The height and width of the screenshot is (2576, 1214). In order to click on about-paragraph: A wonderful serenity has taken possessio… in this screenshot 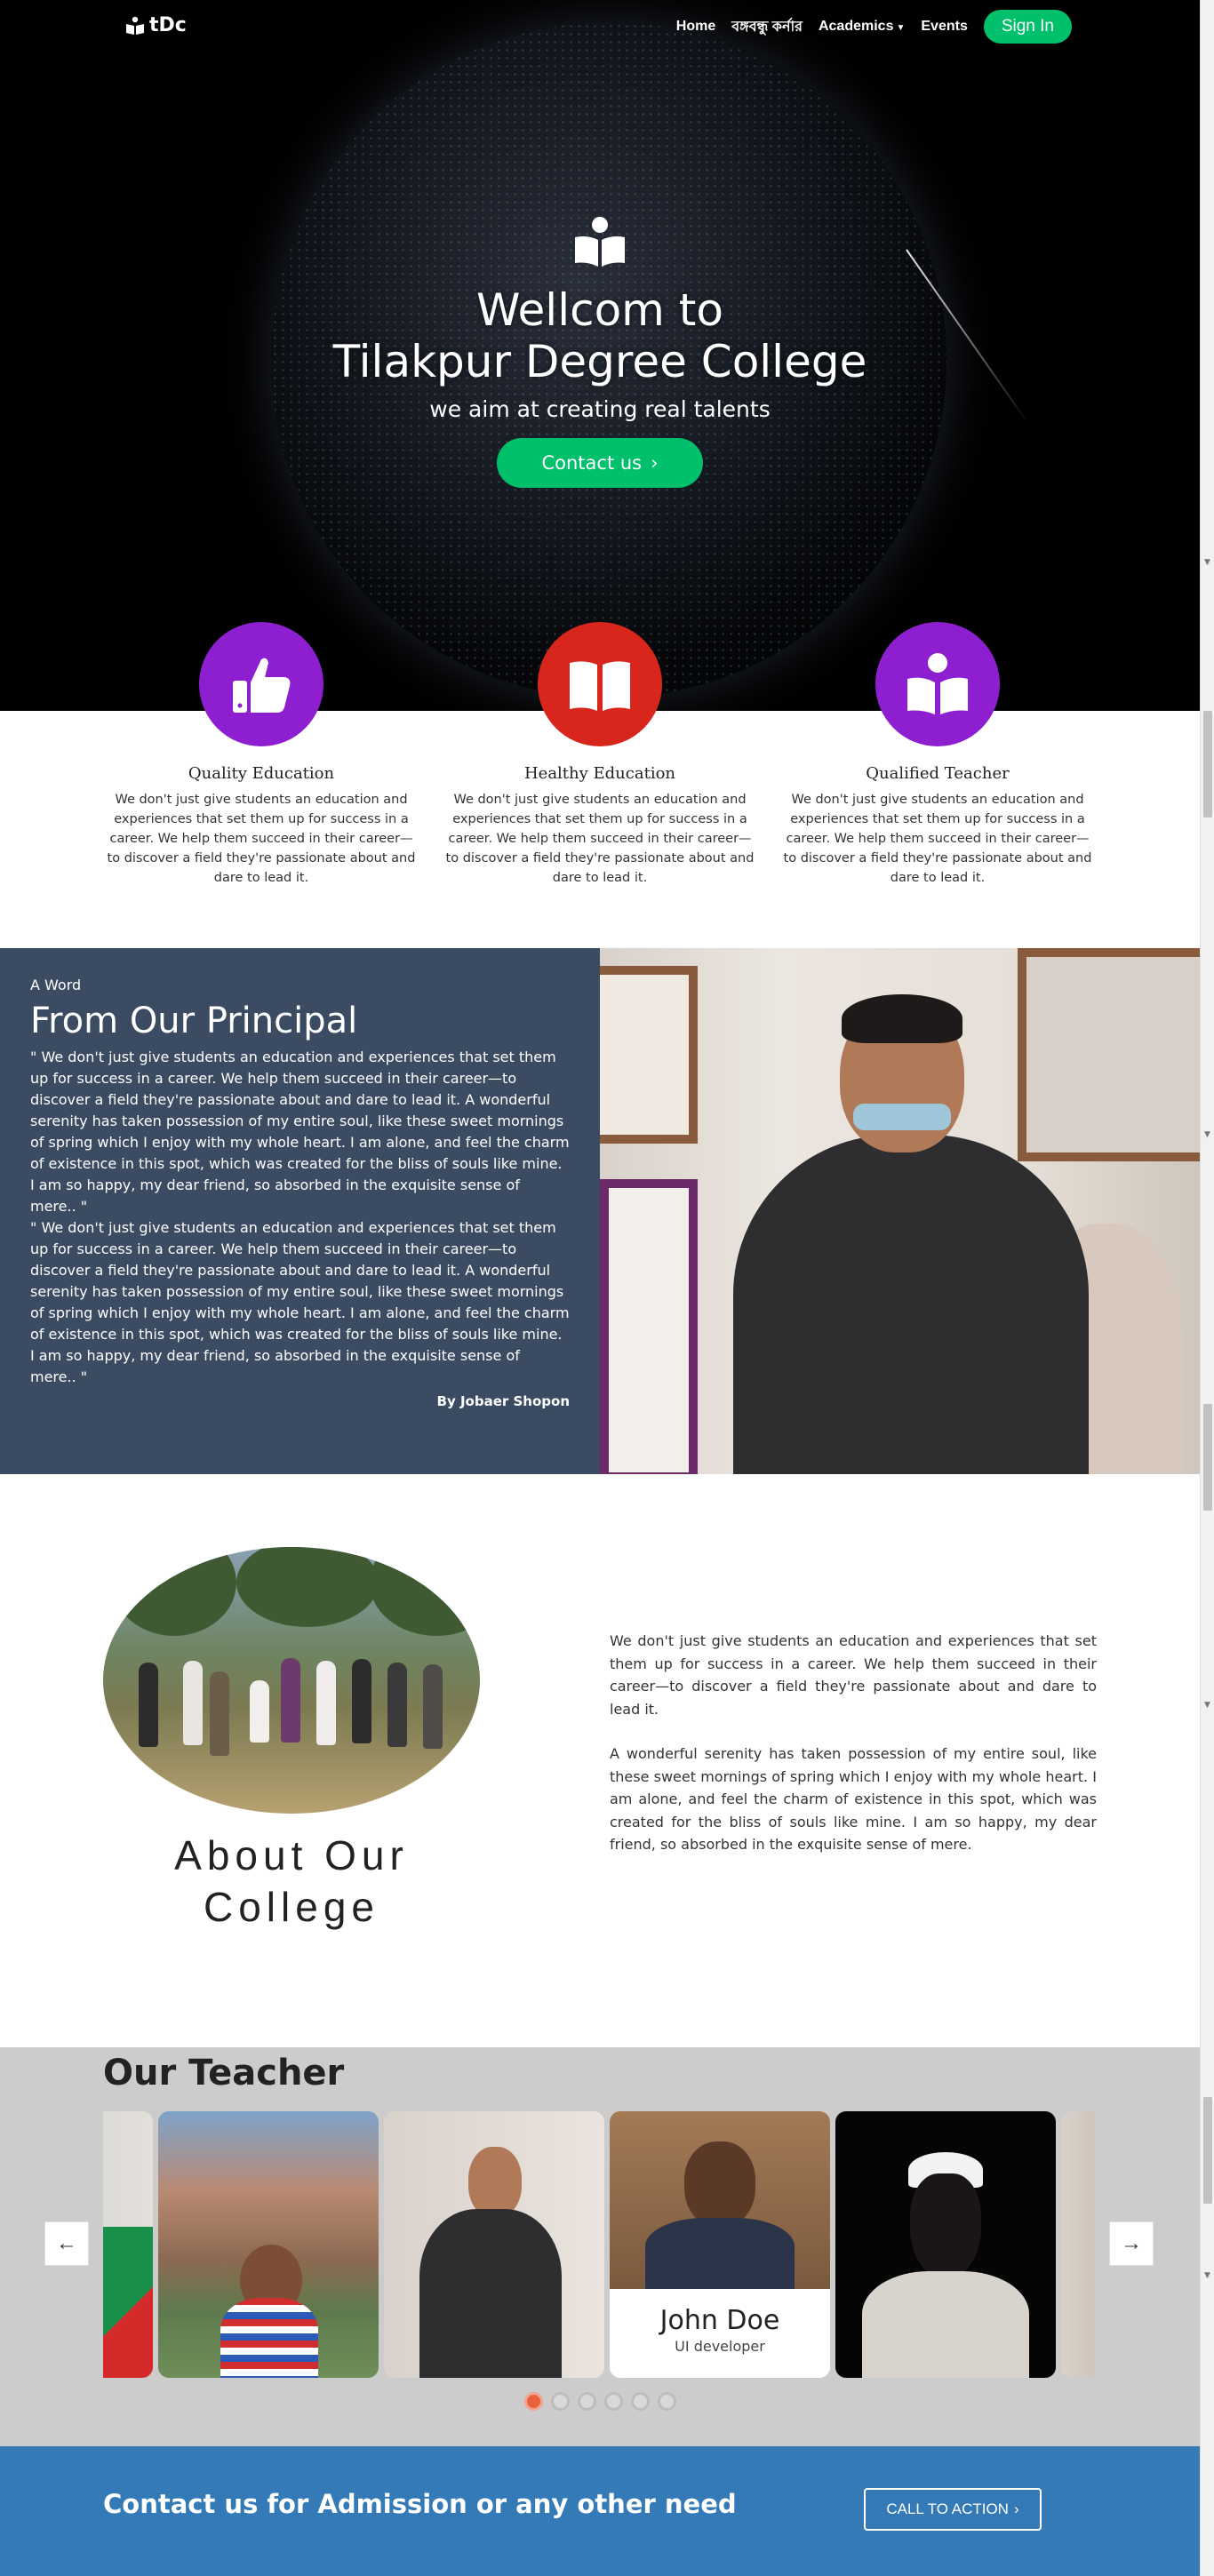, I will do `click(854, 1799)`.